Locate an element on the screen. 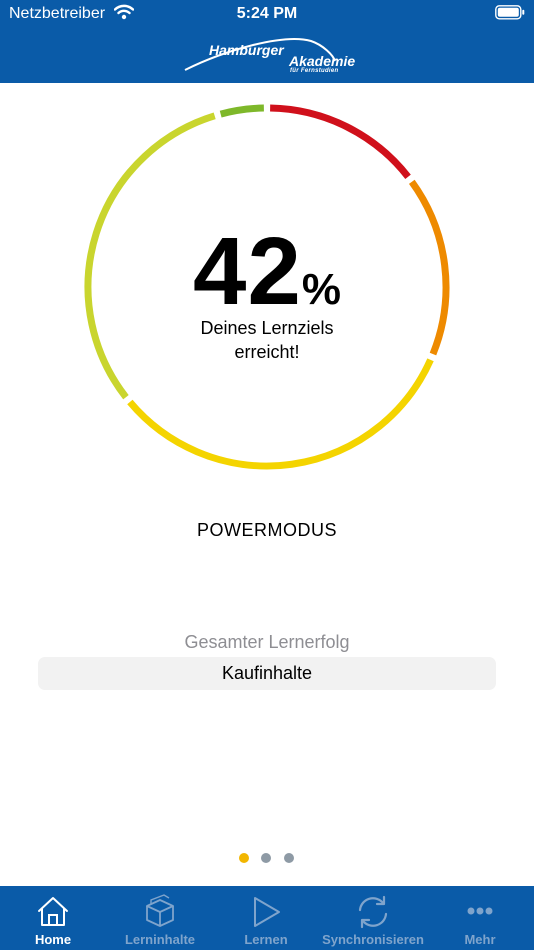  tab-synchronisieren: Synchronisieren is located at coordinates (373, 918).